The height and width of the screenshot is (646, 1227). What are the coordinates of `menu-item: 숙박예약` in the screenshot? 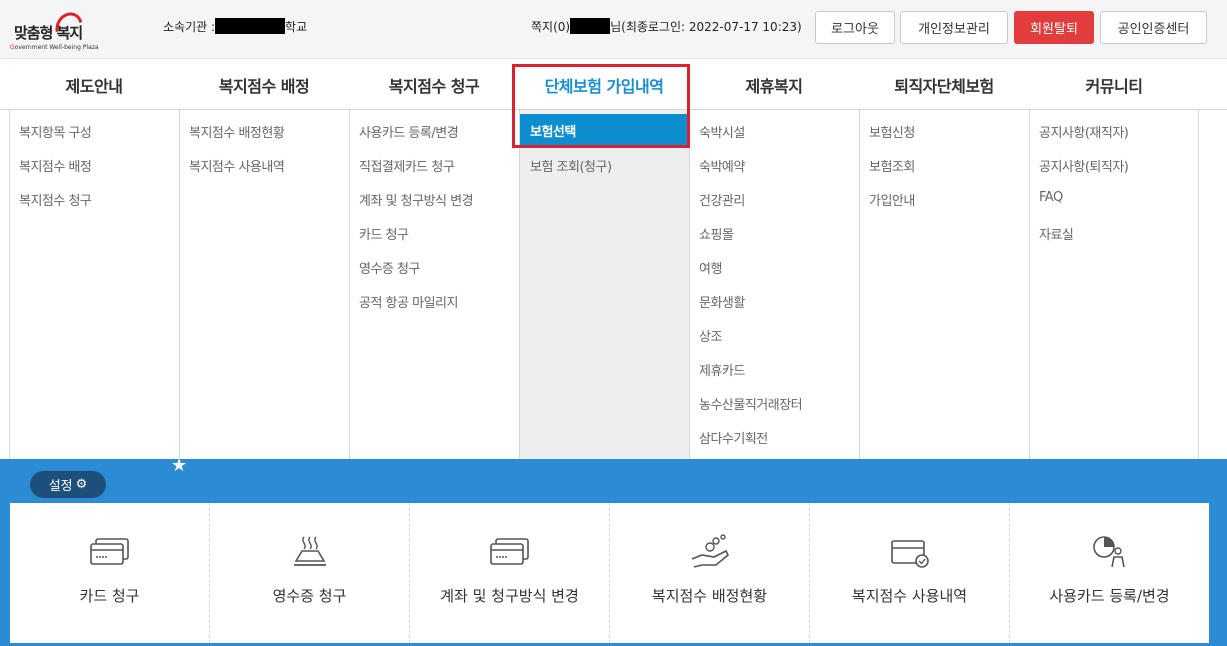 It's located at (722, 165).